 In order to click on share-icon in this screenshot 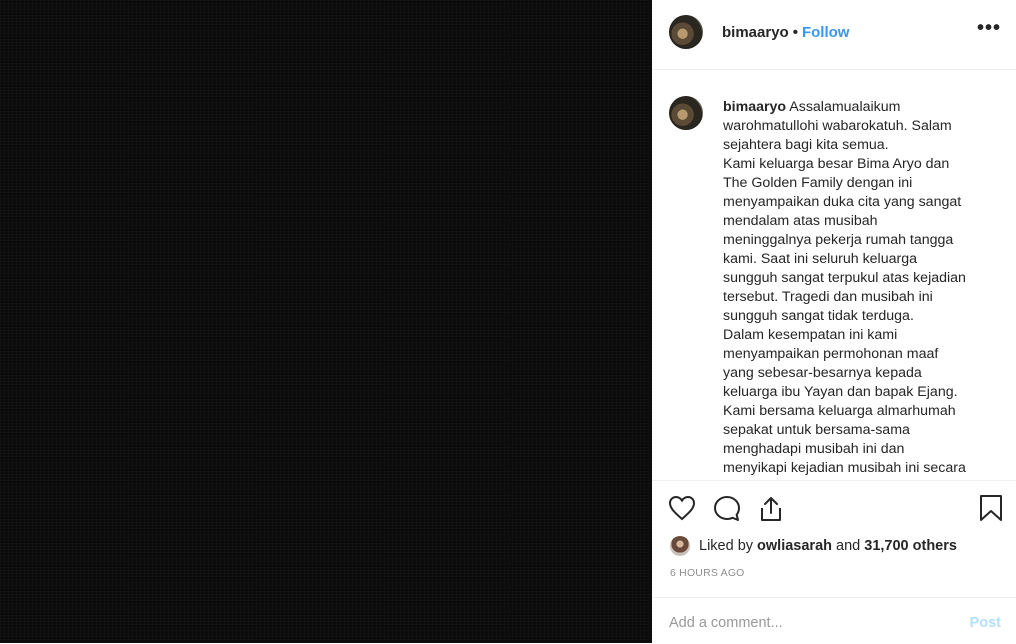, I will do `click(771, 511)`.